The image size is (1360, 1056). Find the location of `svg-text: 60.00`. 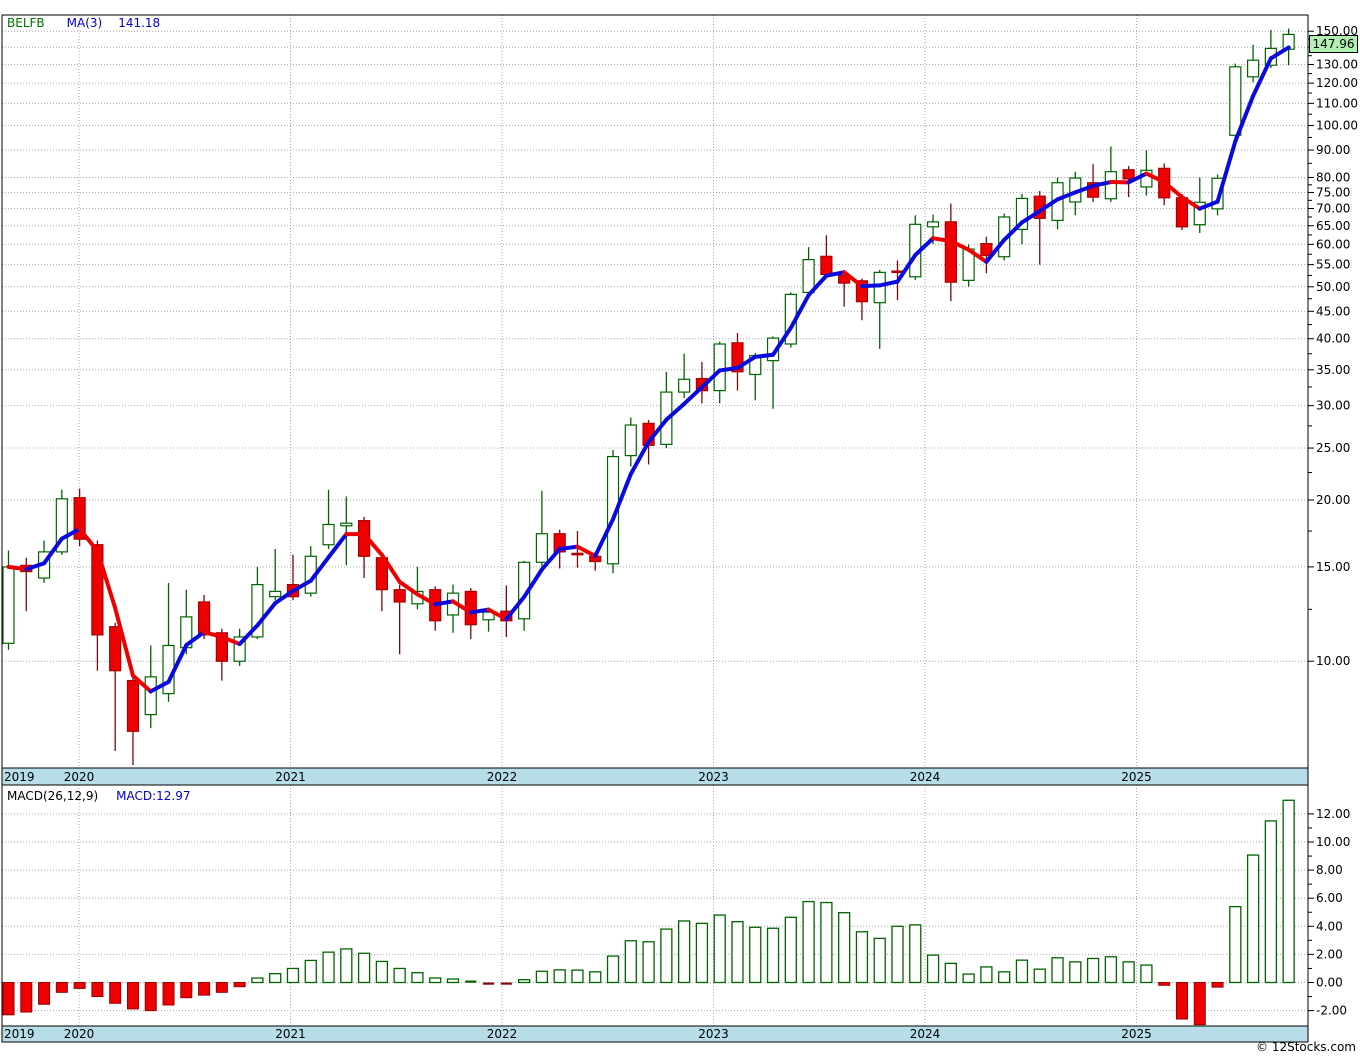

svg-text: 60.00 is located at coordinates (1333, 244).